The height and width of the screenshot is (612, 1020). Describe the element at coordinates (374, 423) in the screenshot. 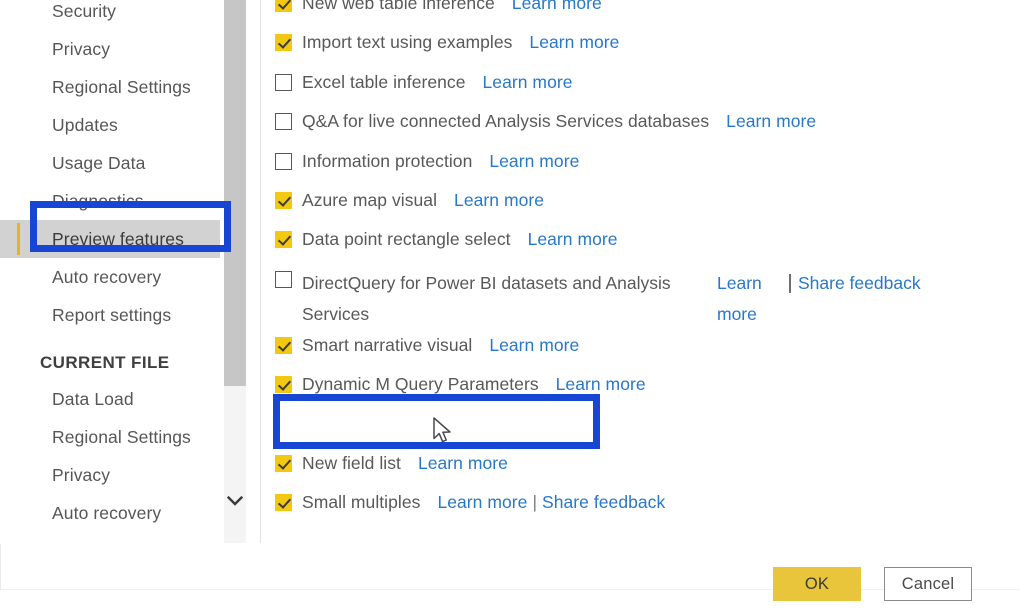

I see `feature-label: Anomaly detection` at that location.